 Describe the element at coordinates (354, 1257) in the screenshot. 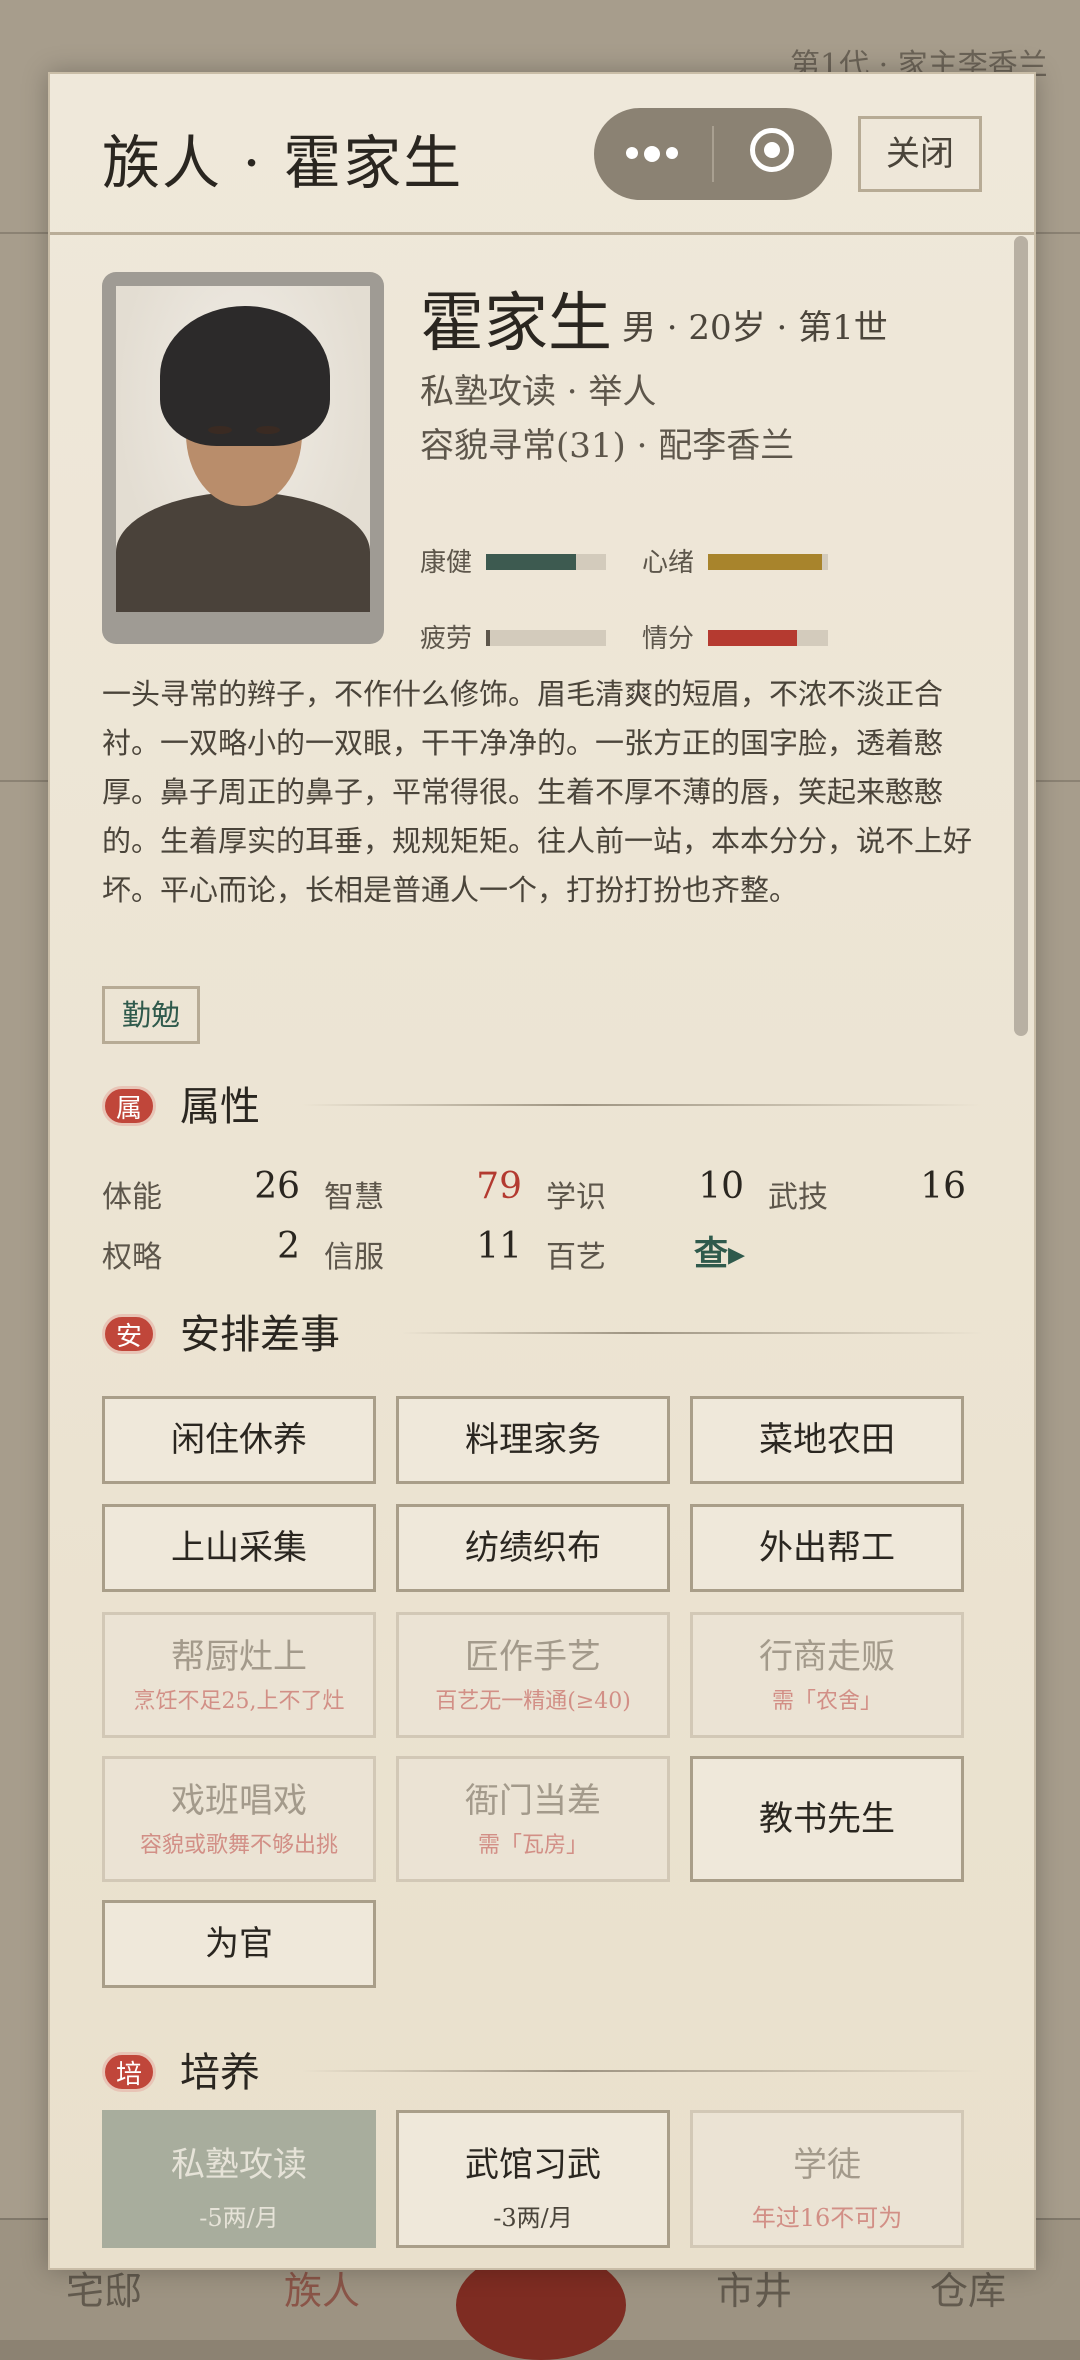

I see `attribute-label: 信服` at that location.